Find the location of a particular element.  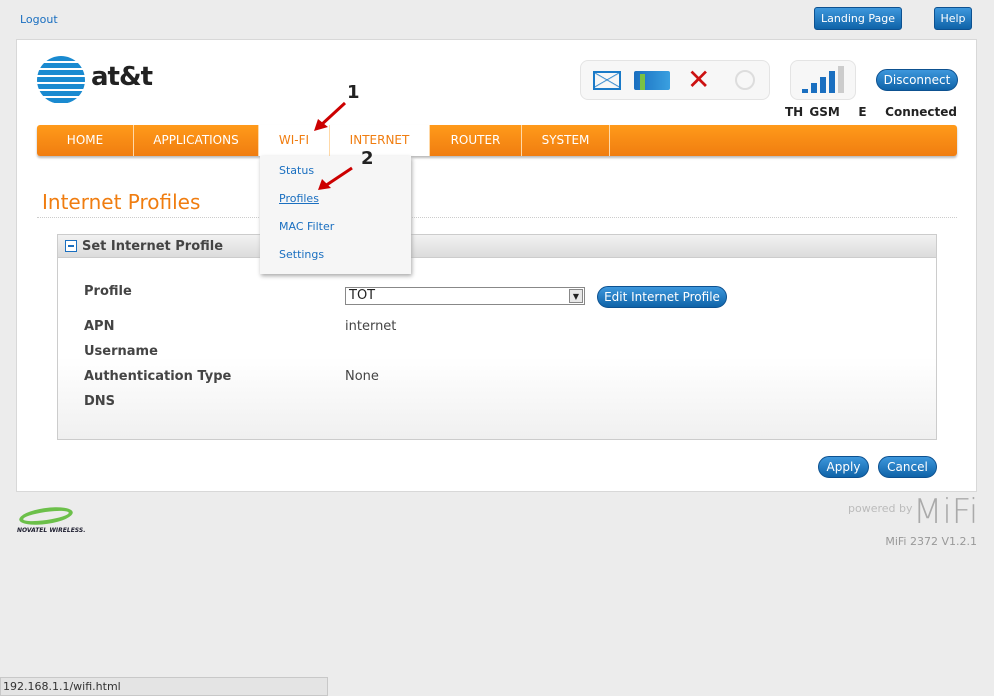

powered-by: powered by is located at coordinates (880, 508).